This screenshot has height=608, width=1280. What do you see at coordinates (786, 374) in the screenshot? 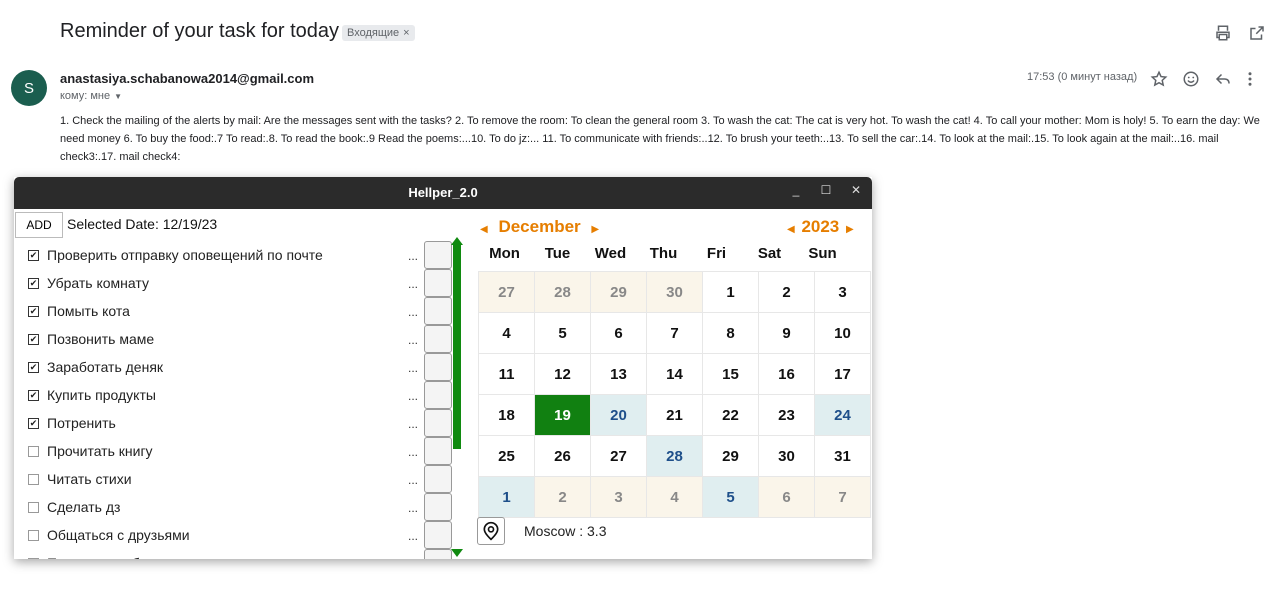
I see `calendar-day: 16` at bounding box center [786, 374].